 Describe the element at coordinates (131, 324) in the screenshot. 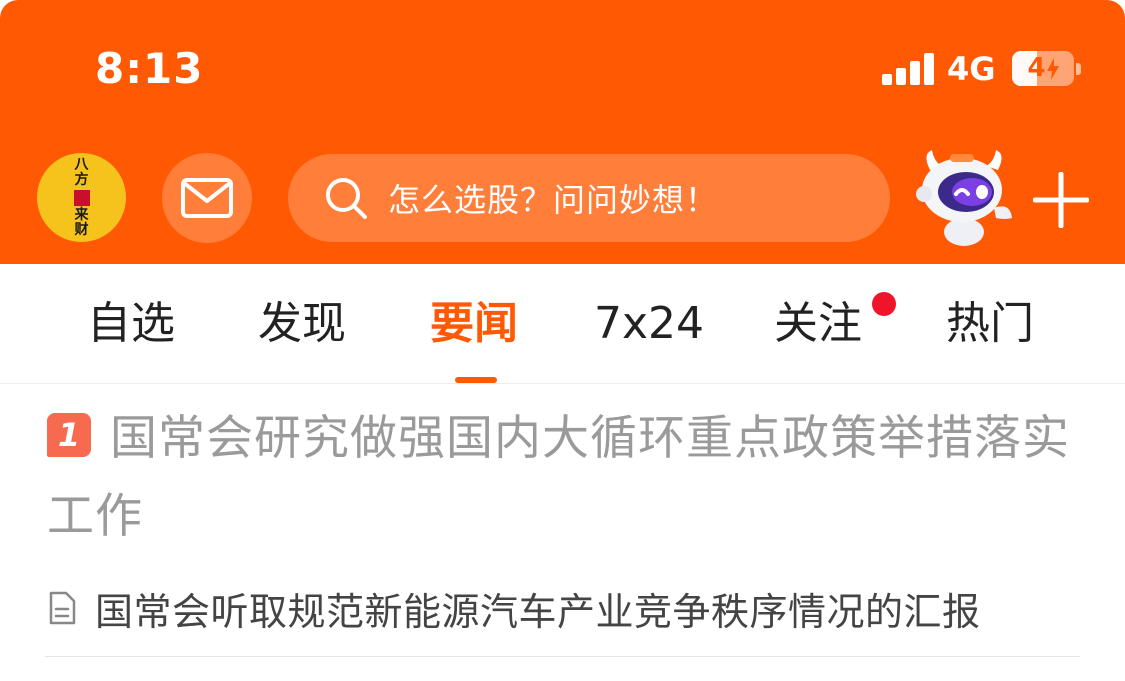

I see `tab-watchlist: 自选` at that location.